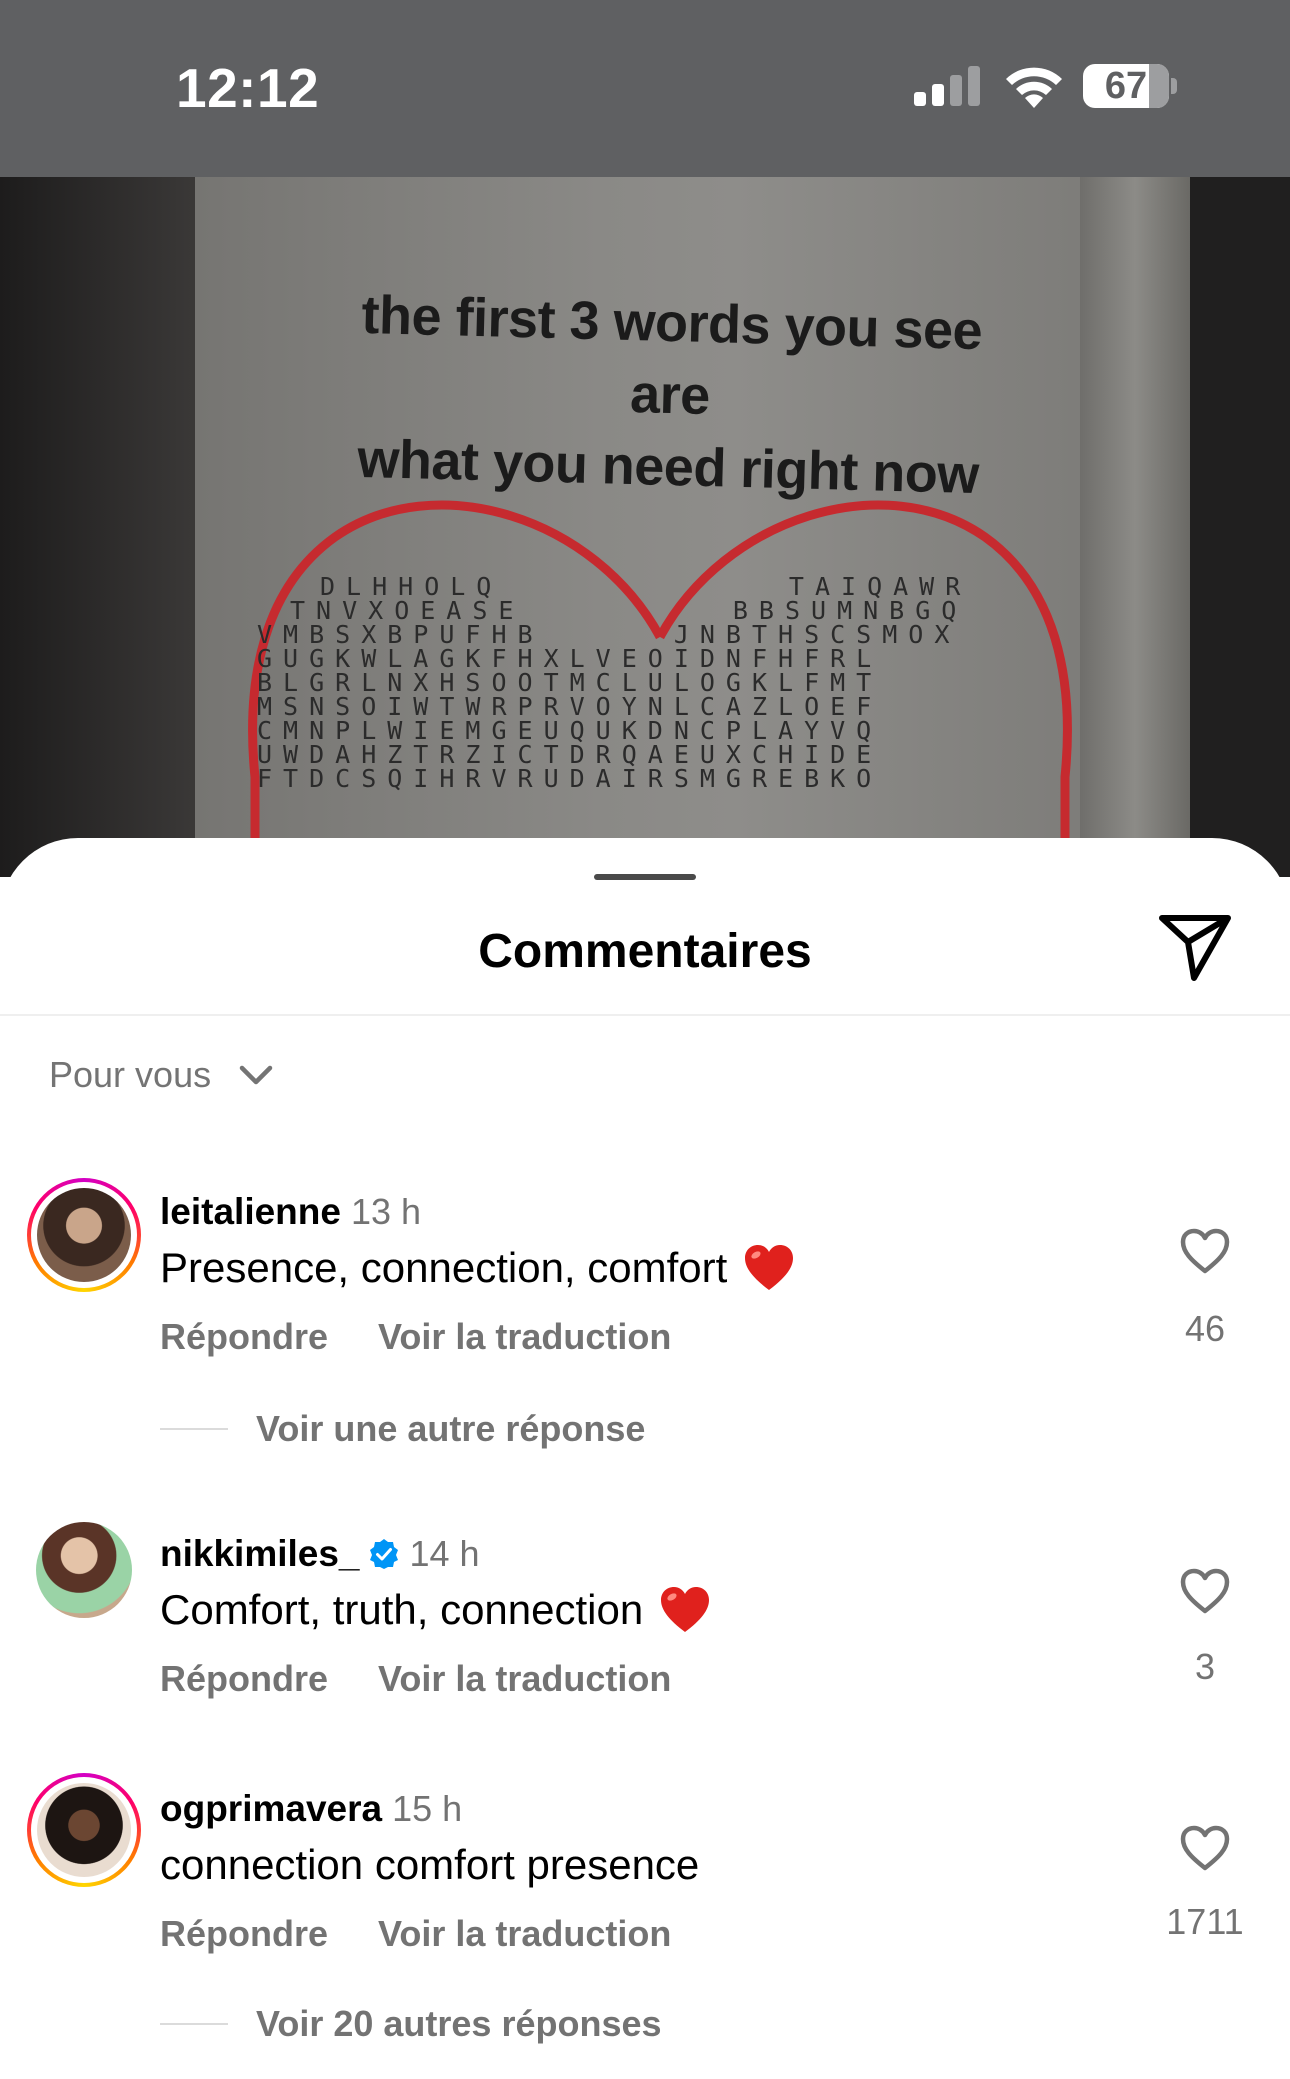  Describe the element at coordinates (645, 88) in the screenshot. I see `status-bar: 12:12 67` at that location.